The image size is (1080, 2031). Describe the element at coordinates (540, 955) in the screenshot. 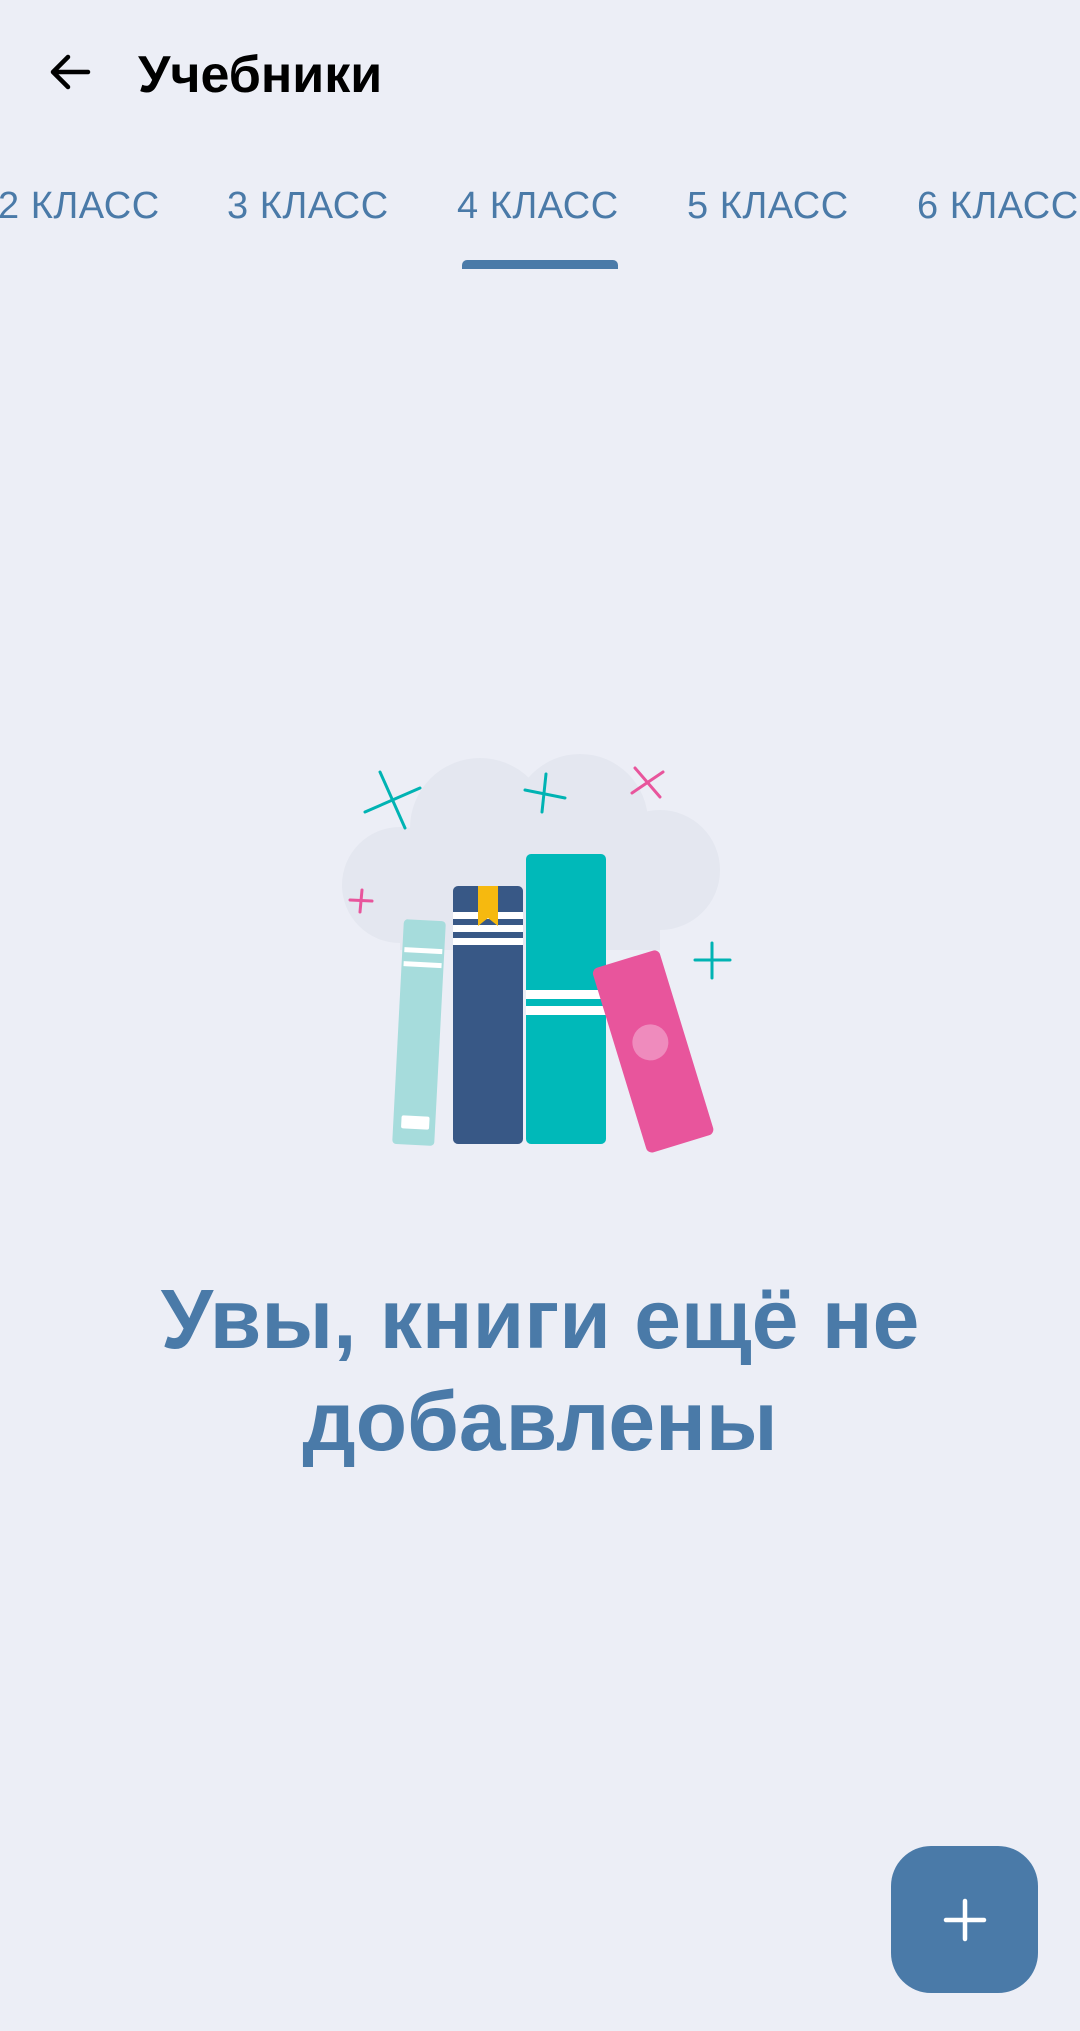

I see `books-illustration` at that location.